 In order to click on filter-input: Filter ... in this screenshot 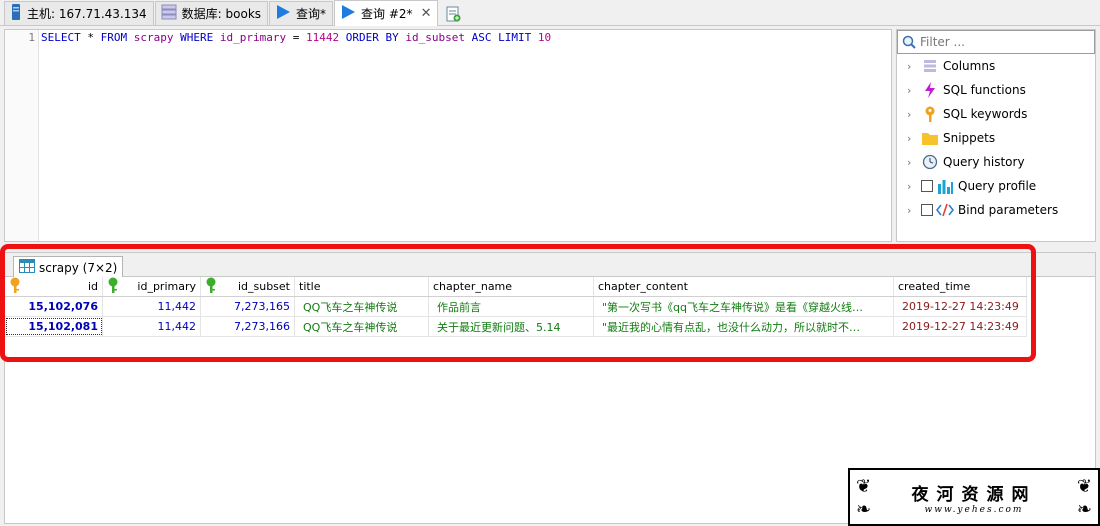, I will do `click(996, 42)`.